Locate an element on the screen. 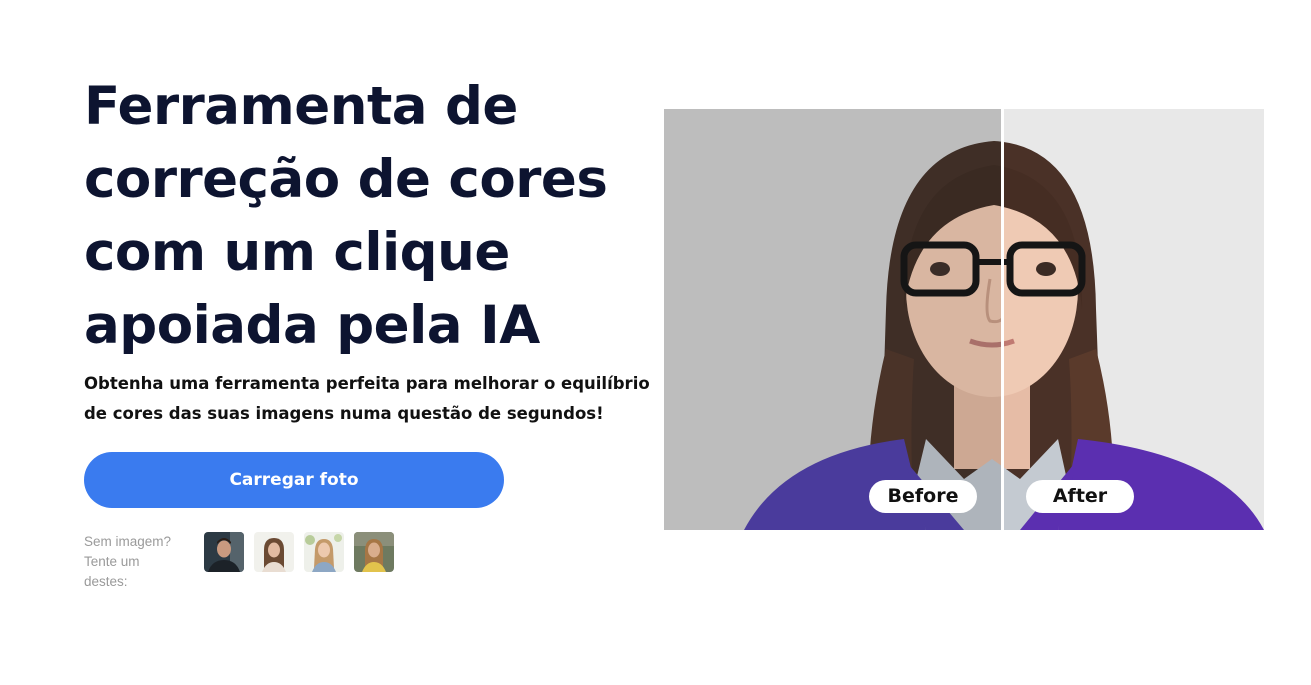 This screenshot has width=1311, height=685. page-title-line: apoiada pela IA is located at coordinates (312, 325).